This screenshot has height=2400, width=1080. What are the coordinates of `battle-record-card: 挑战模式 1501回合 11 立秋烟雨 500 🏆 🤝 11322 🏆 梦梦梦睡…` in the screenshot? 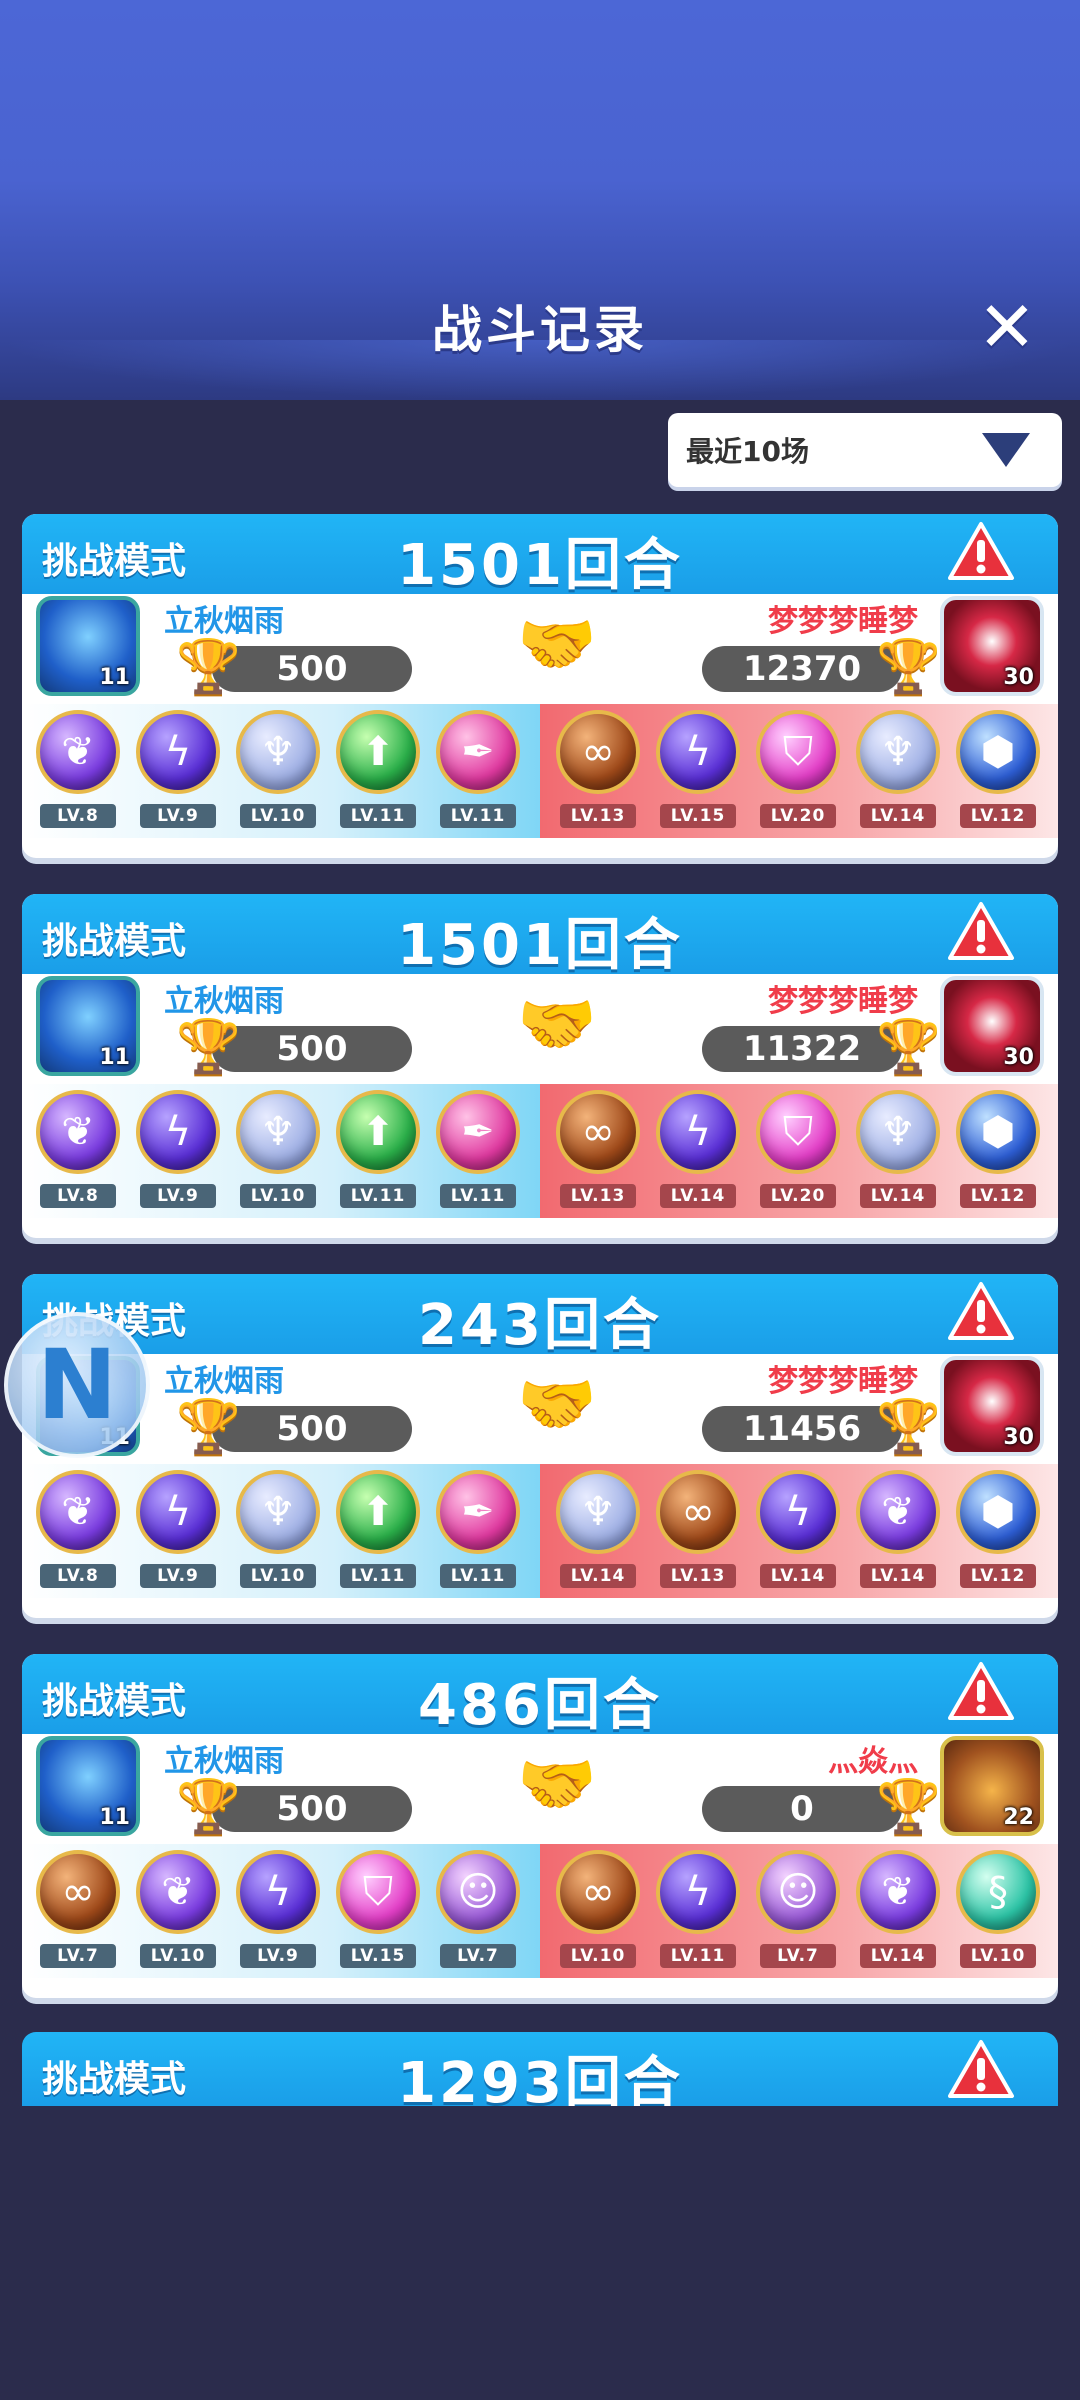 It's located at (540, 1066).